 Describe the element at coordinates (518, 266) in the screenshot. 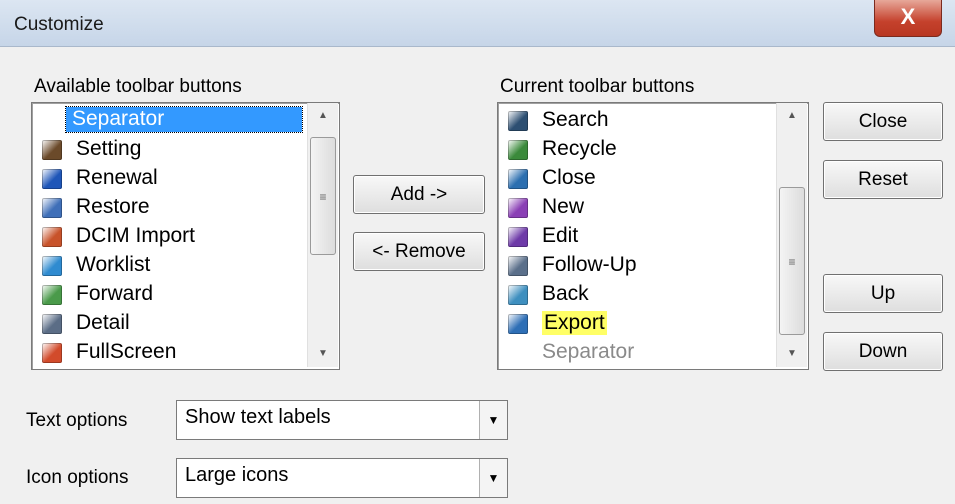

I see `follow-up-icon` at that location.